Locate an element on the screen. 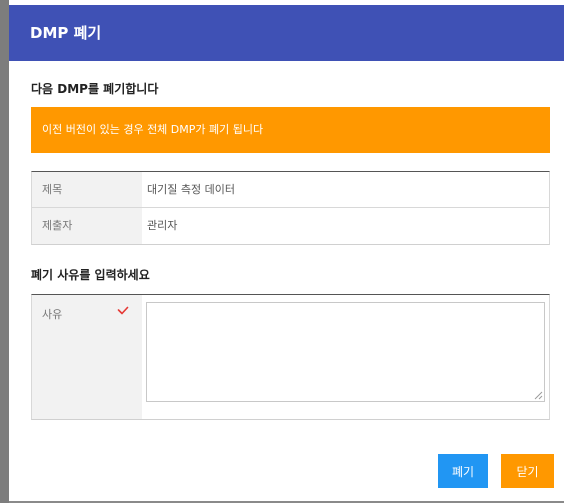  reason-label-cell: 사유 is located at coordinates (87, 357).